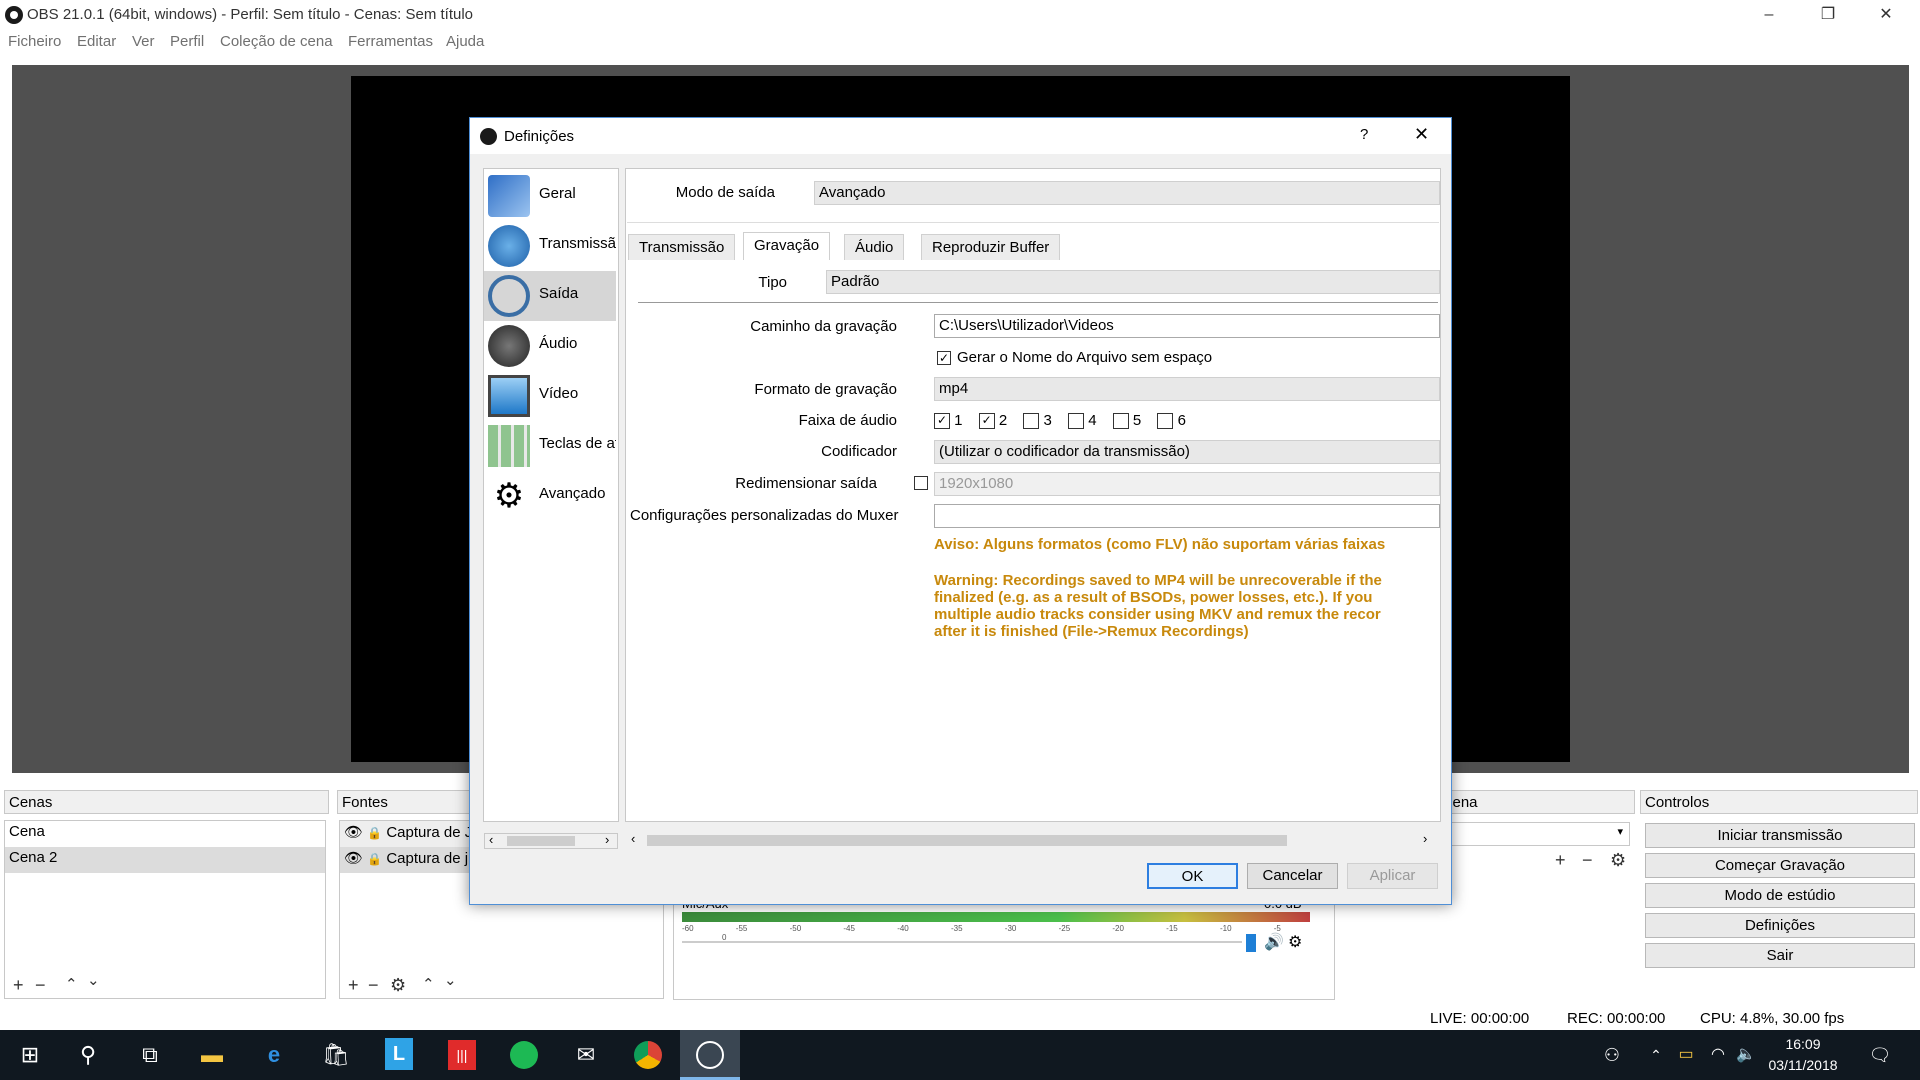 The image size is (1920, 1080). I want to click on obs-taskbar-active, so click(710, 1055).